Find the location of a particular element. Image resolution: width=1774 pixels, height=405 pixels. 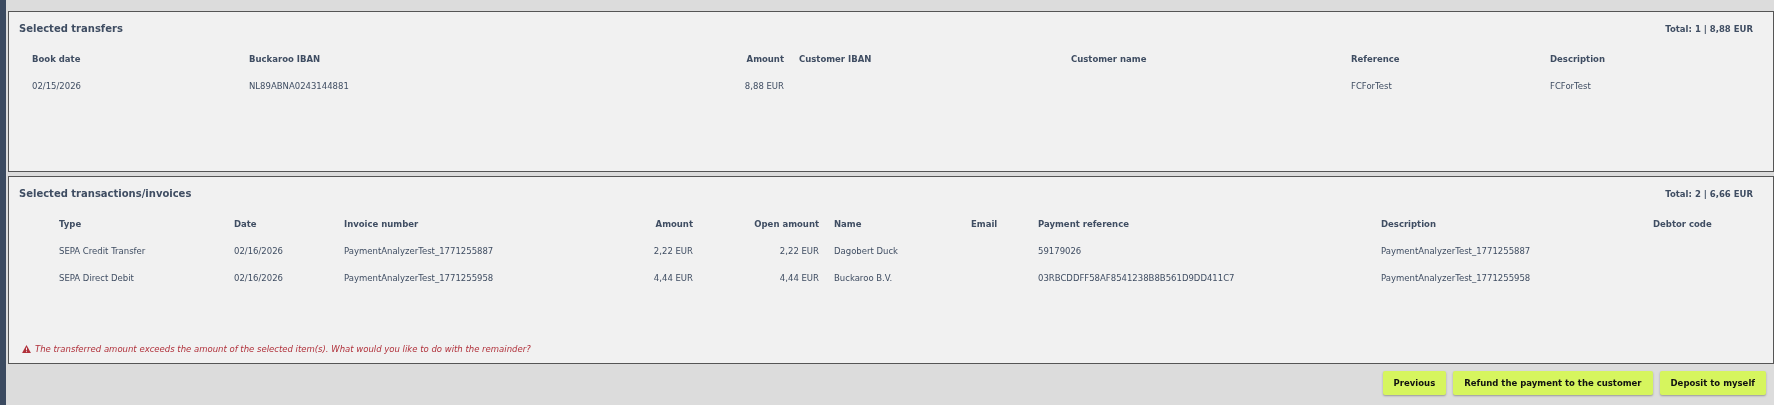

table-cell-text: 02/15/2026 is located at coordinates (57, 86).